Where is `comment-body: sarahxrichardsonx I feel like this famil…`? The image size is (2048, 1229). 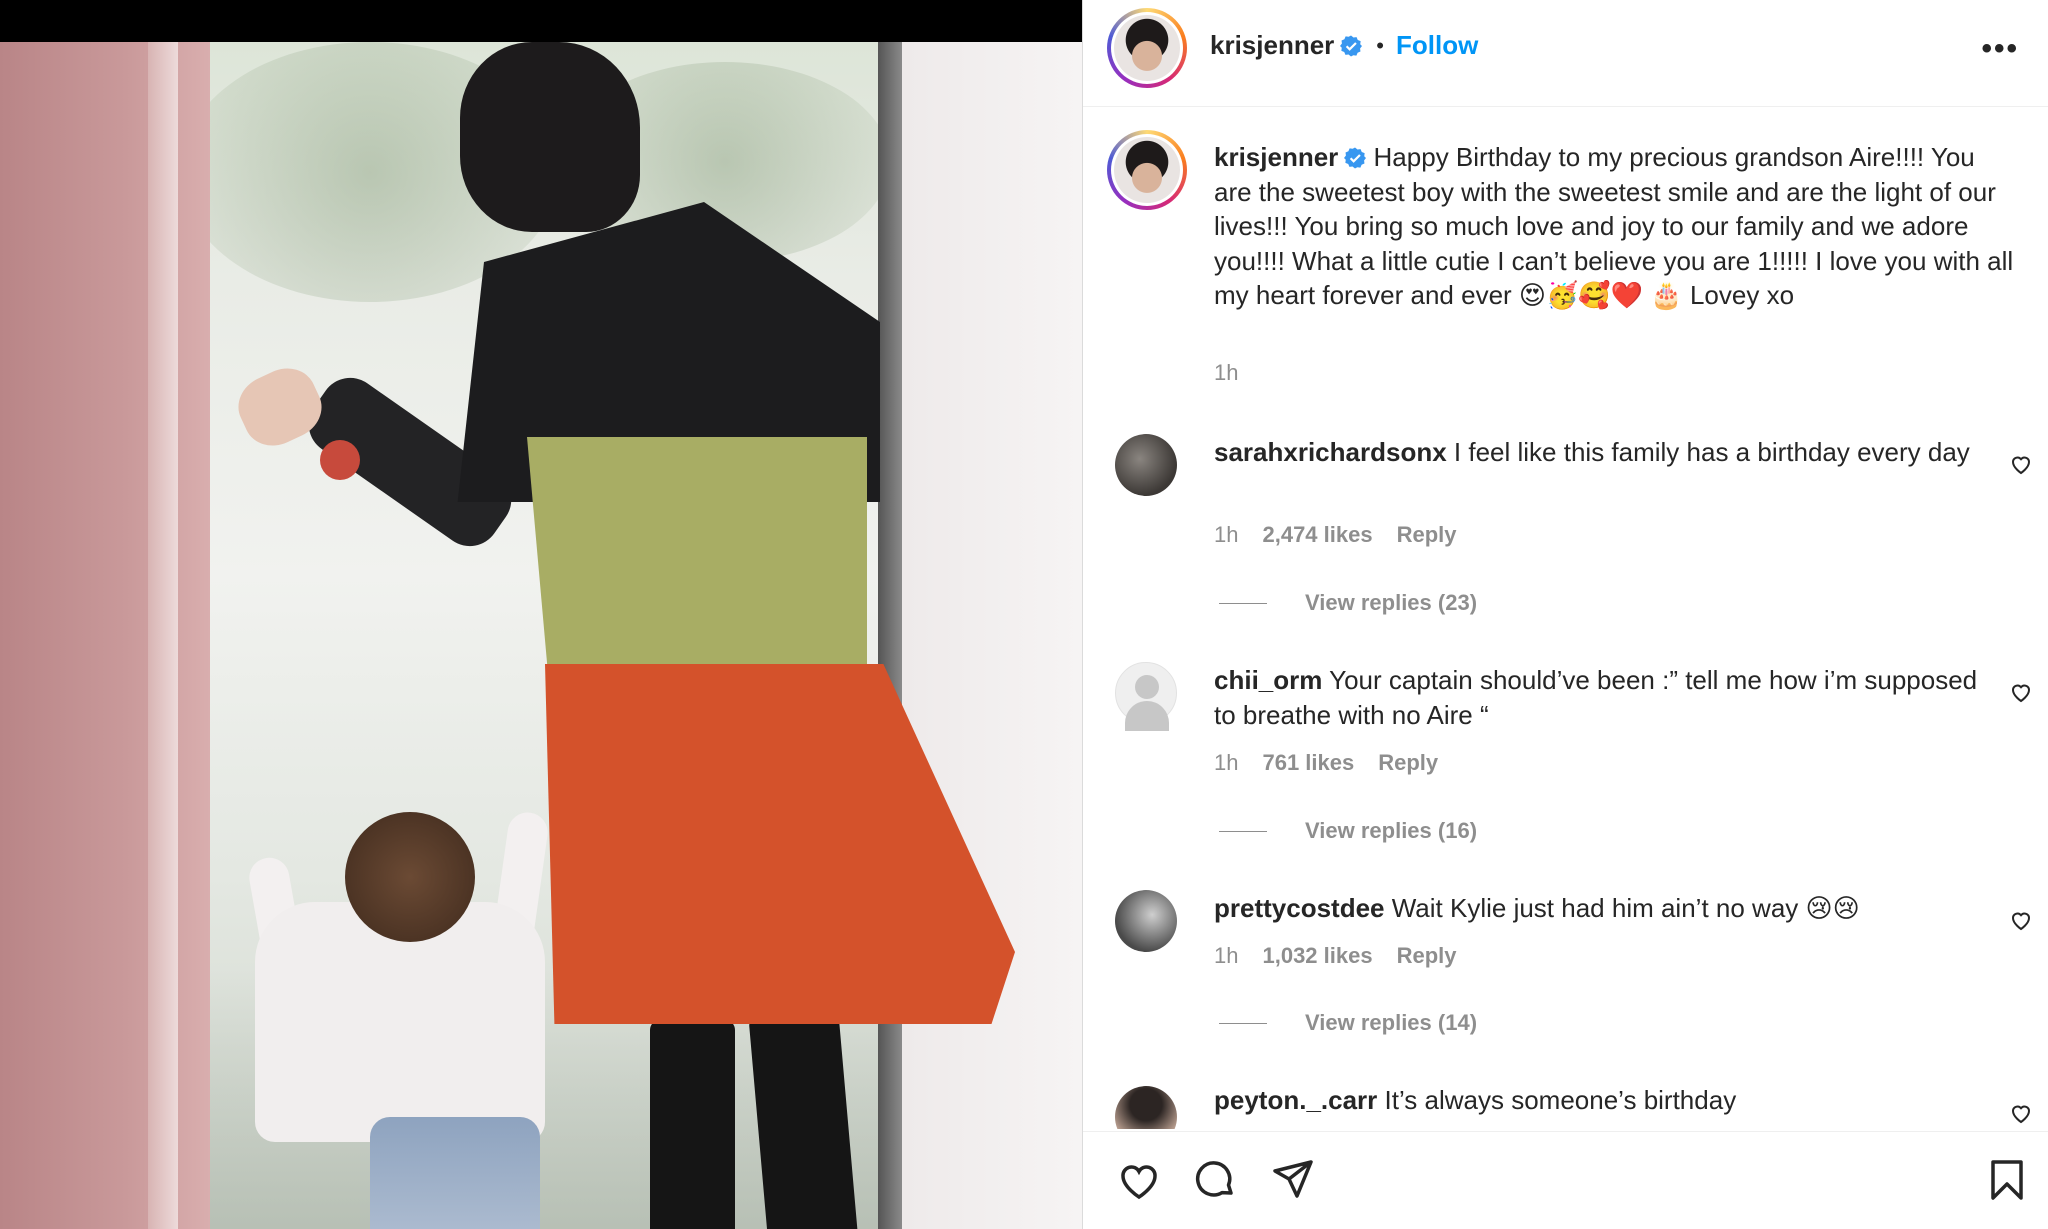
comment-body: sarahxrichardsonx I feel like this famil… is located at coordinates (1604, 452).